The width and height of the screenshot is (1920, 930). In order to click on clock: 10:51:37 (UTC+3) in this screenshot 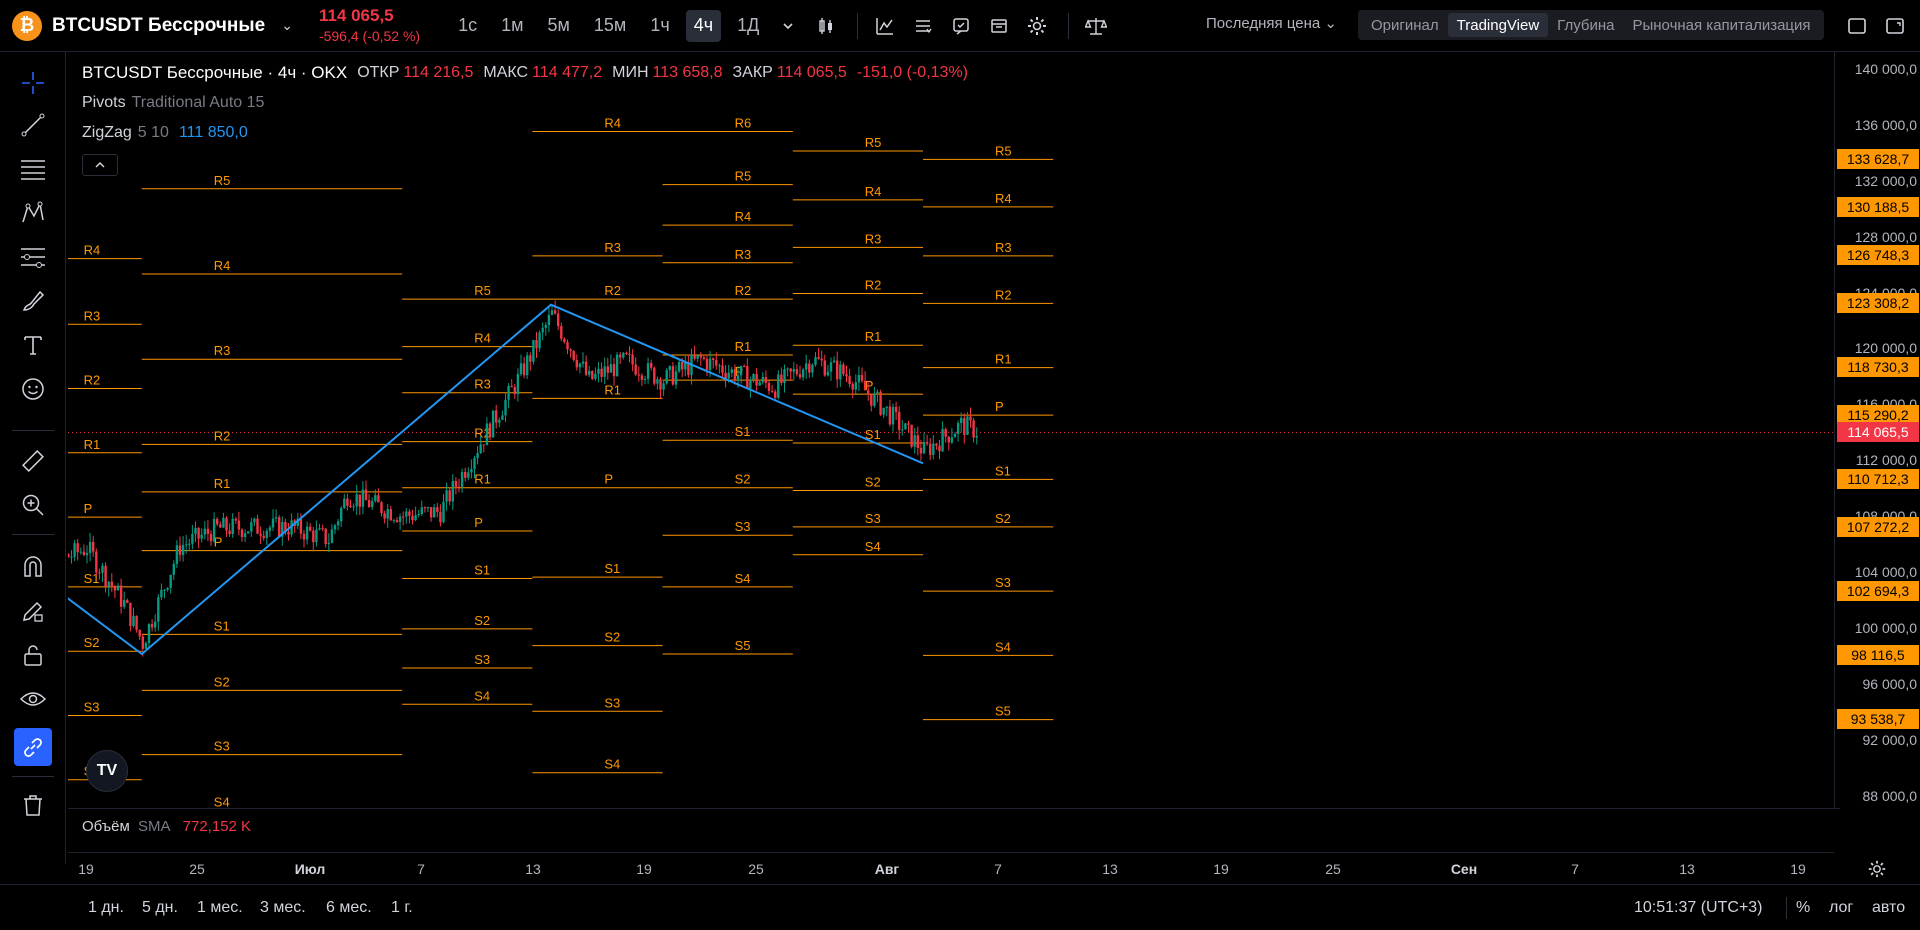, I will do `click(1698, 908)`.